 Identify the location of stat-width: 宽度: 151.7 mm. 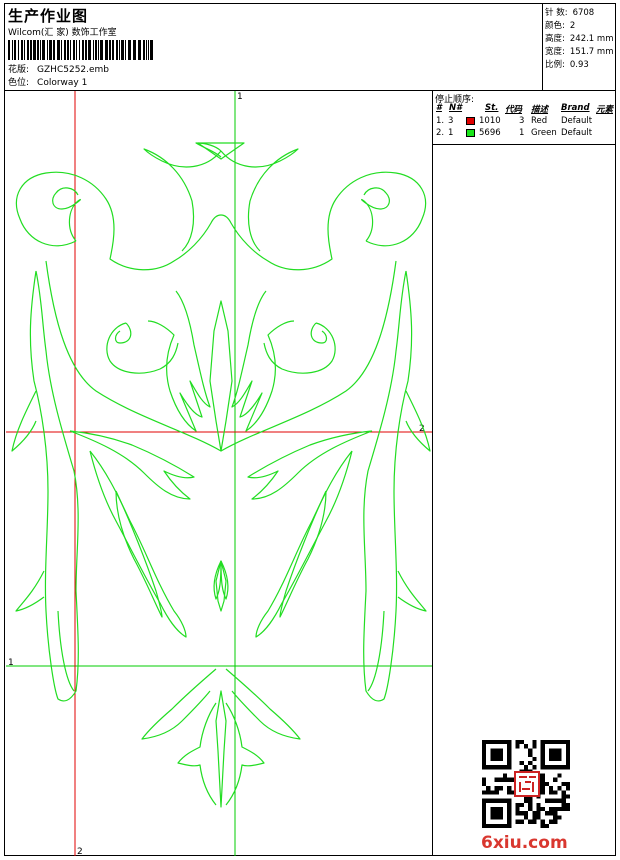
(579, 52).